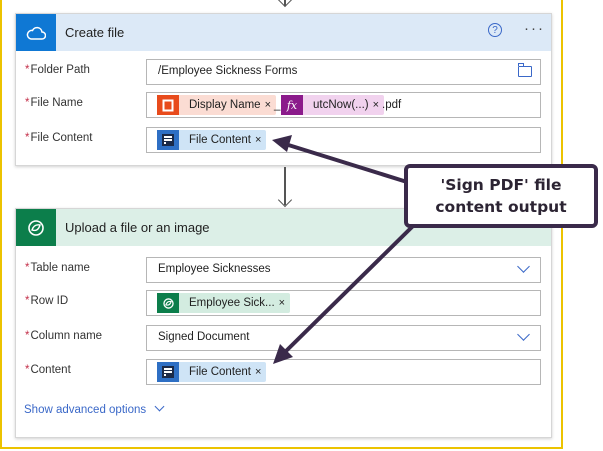 Image resolution: width=603 pixels, height=451 pixels. Describe the element at coordinates (54, 103) in the screenshot. I see `file-name-label: *File Name` at that location.